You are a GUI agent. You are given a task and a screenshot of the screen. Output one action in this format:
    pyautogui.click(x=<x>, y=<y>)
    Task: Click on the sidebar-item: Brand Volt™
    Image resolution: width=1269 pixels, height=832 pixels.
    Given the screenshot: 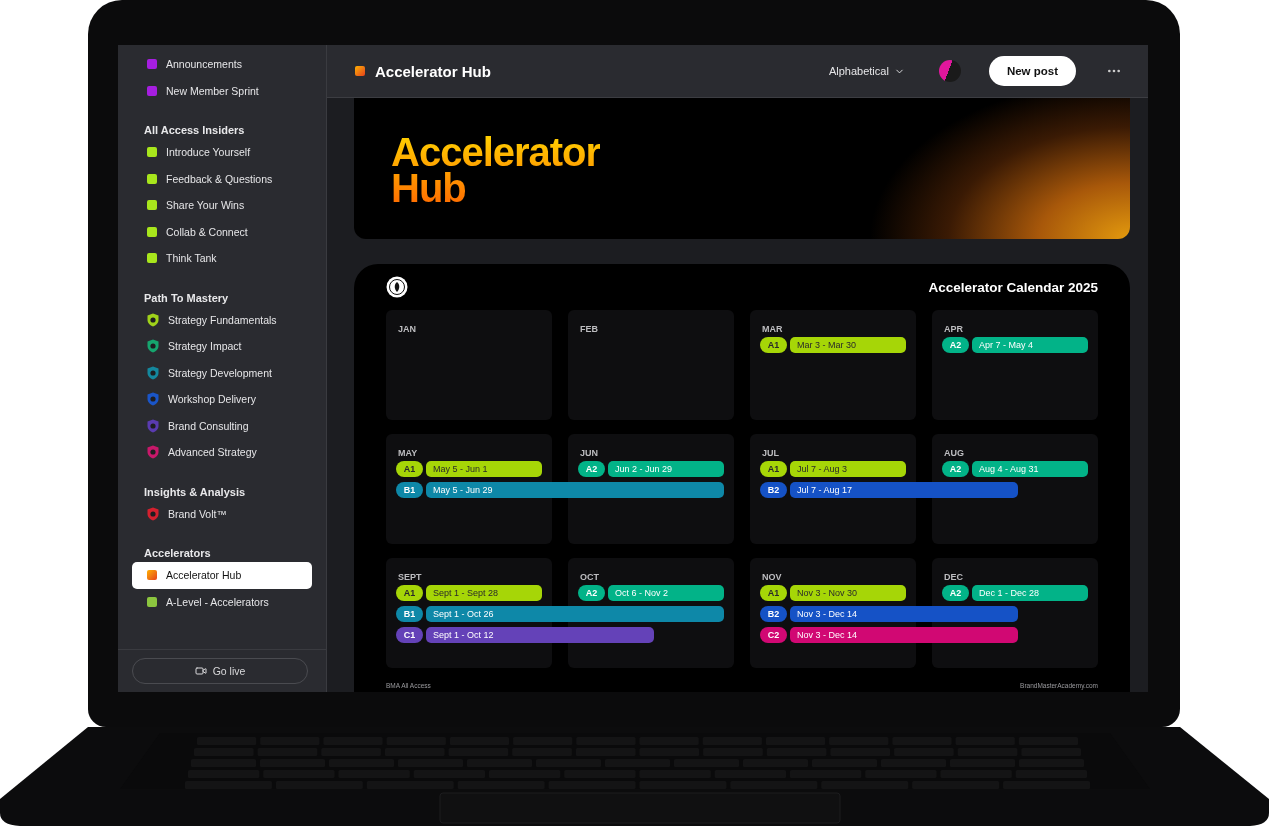 What is the action you would take?
    pyautogui.click(x=222, y=513)
    